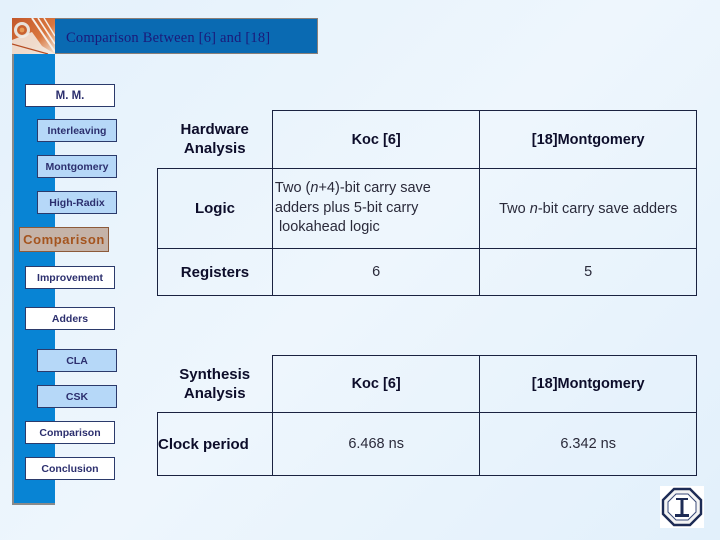  I want to click on nav-item-adders: Adders, so click(70, 318).